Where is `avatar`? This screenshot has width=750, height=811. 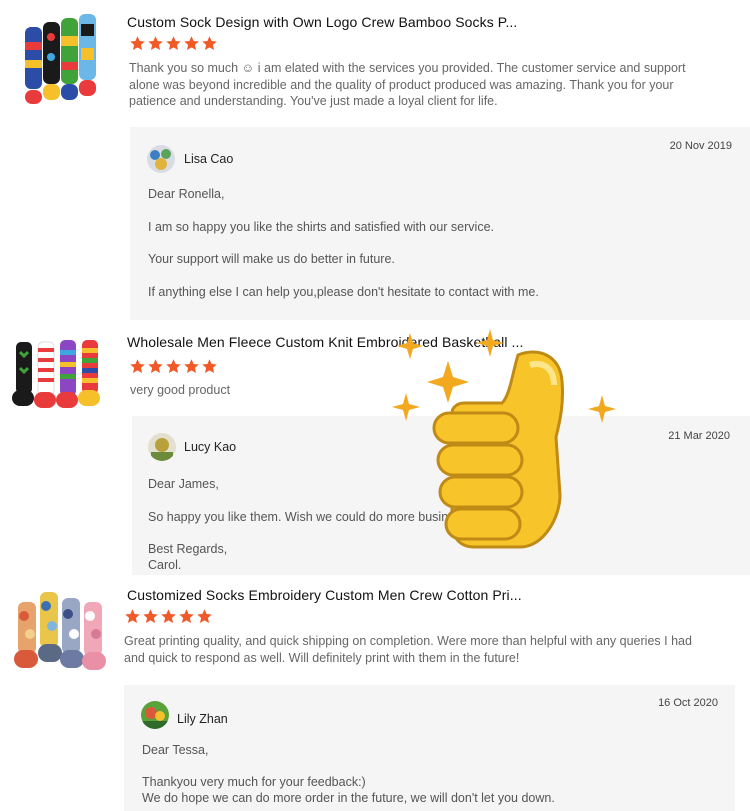 avatar is located at coordinates (155, 715).